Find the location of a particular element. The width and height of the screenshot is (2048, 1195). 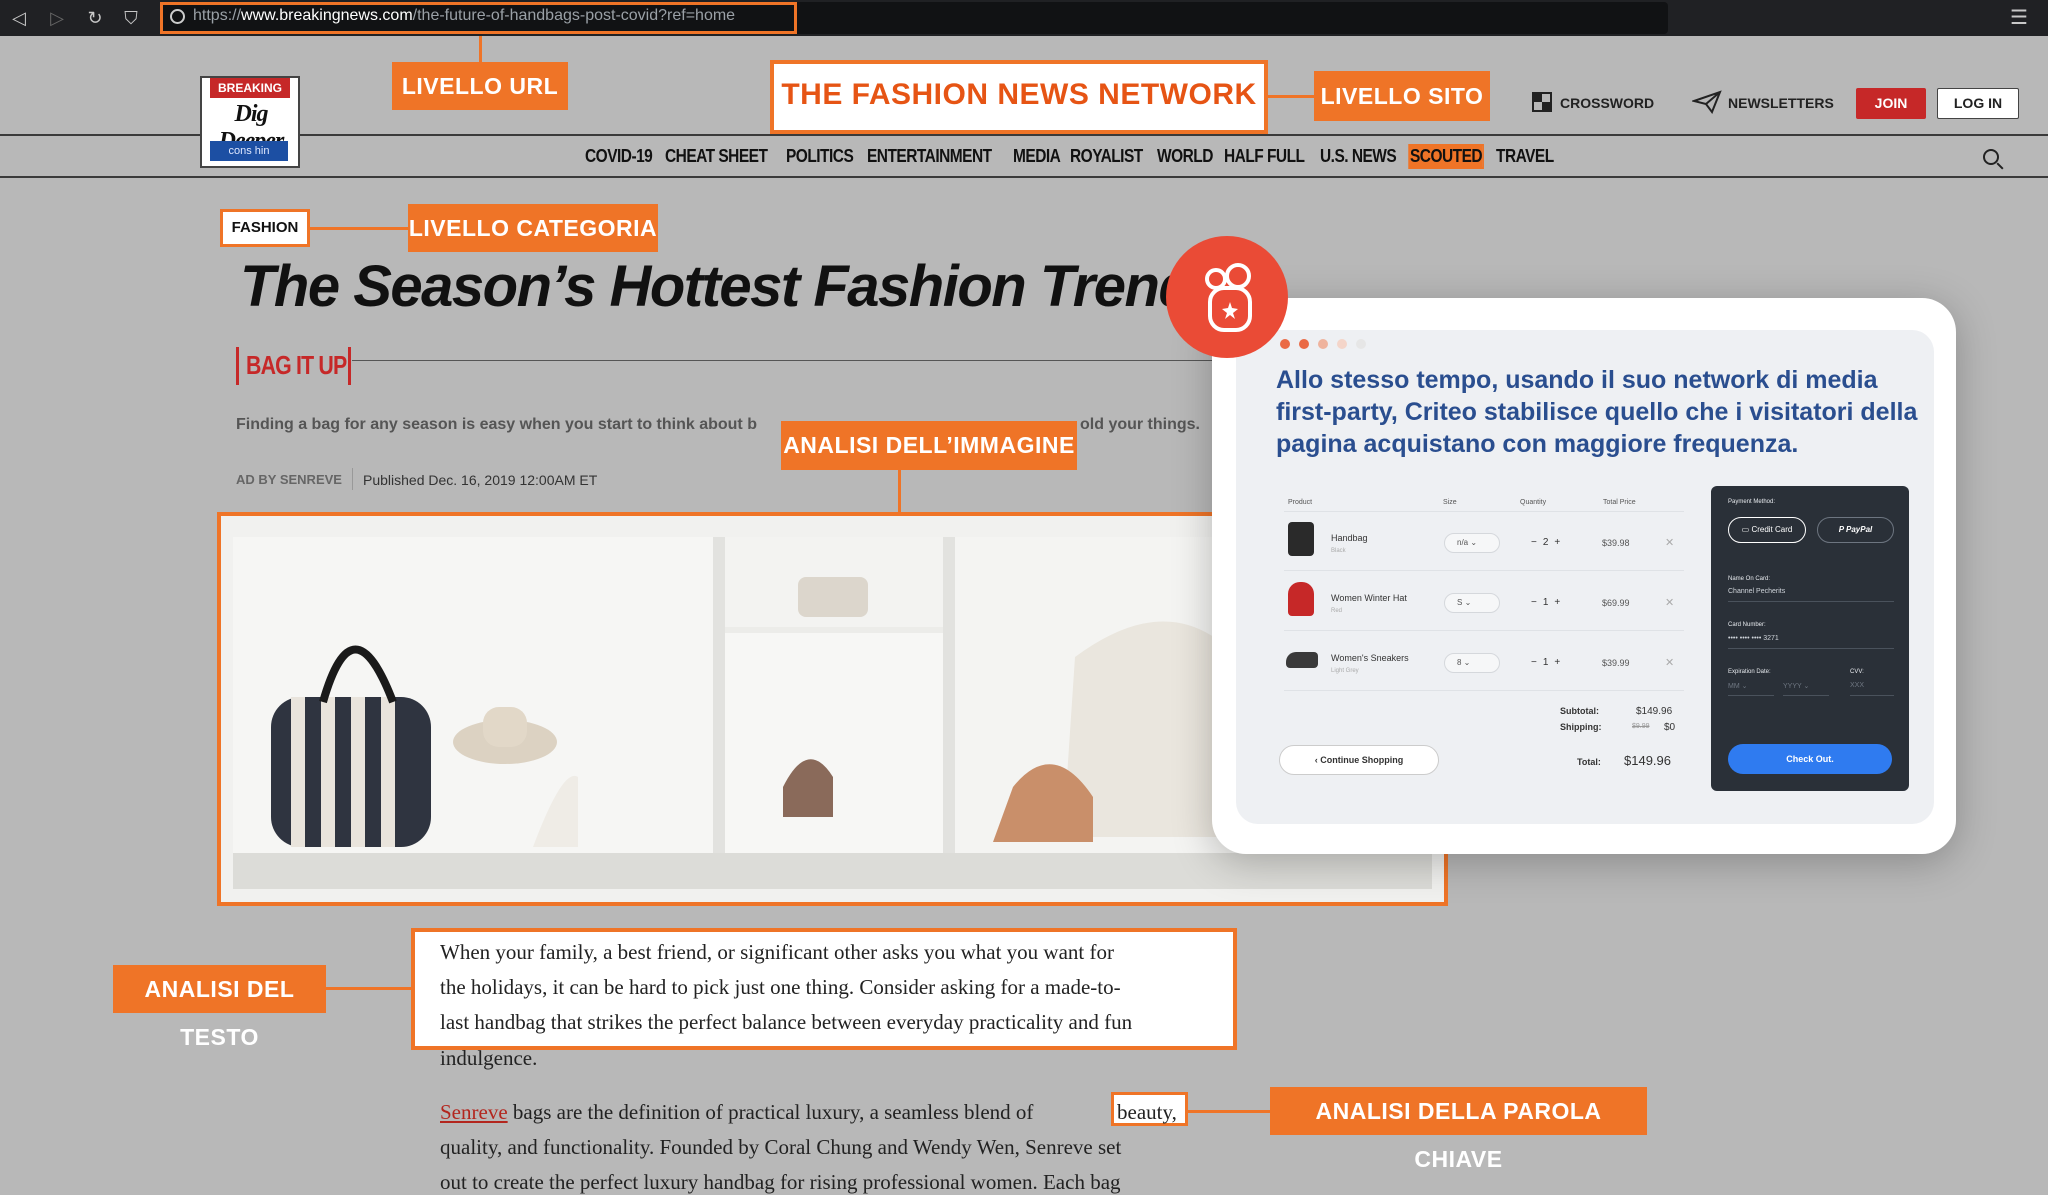

label-text-analysis: ANALISI DEL TESTO is located at coordinates (219, 1007).